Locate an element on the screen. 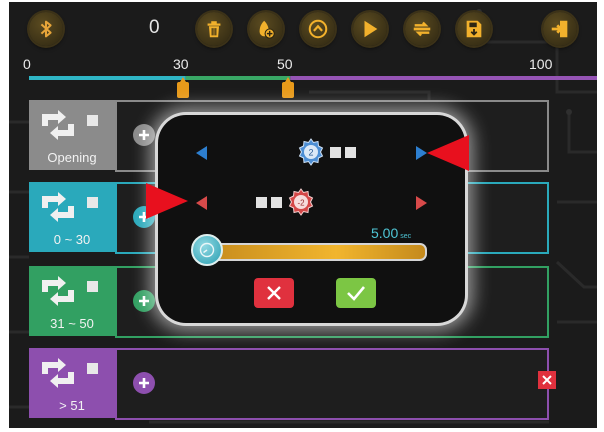  duration-slider-handle is located at coordinates (207, 250).